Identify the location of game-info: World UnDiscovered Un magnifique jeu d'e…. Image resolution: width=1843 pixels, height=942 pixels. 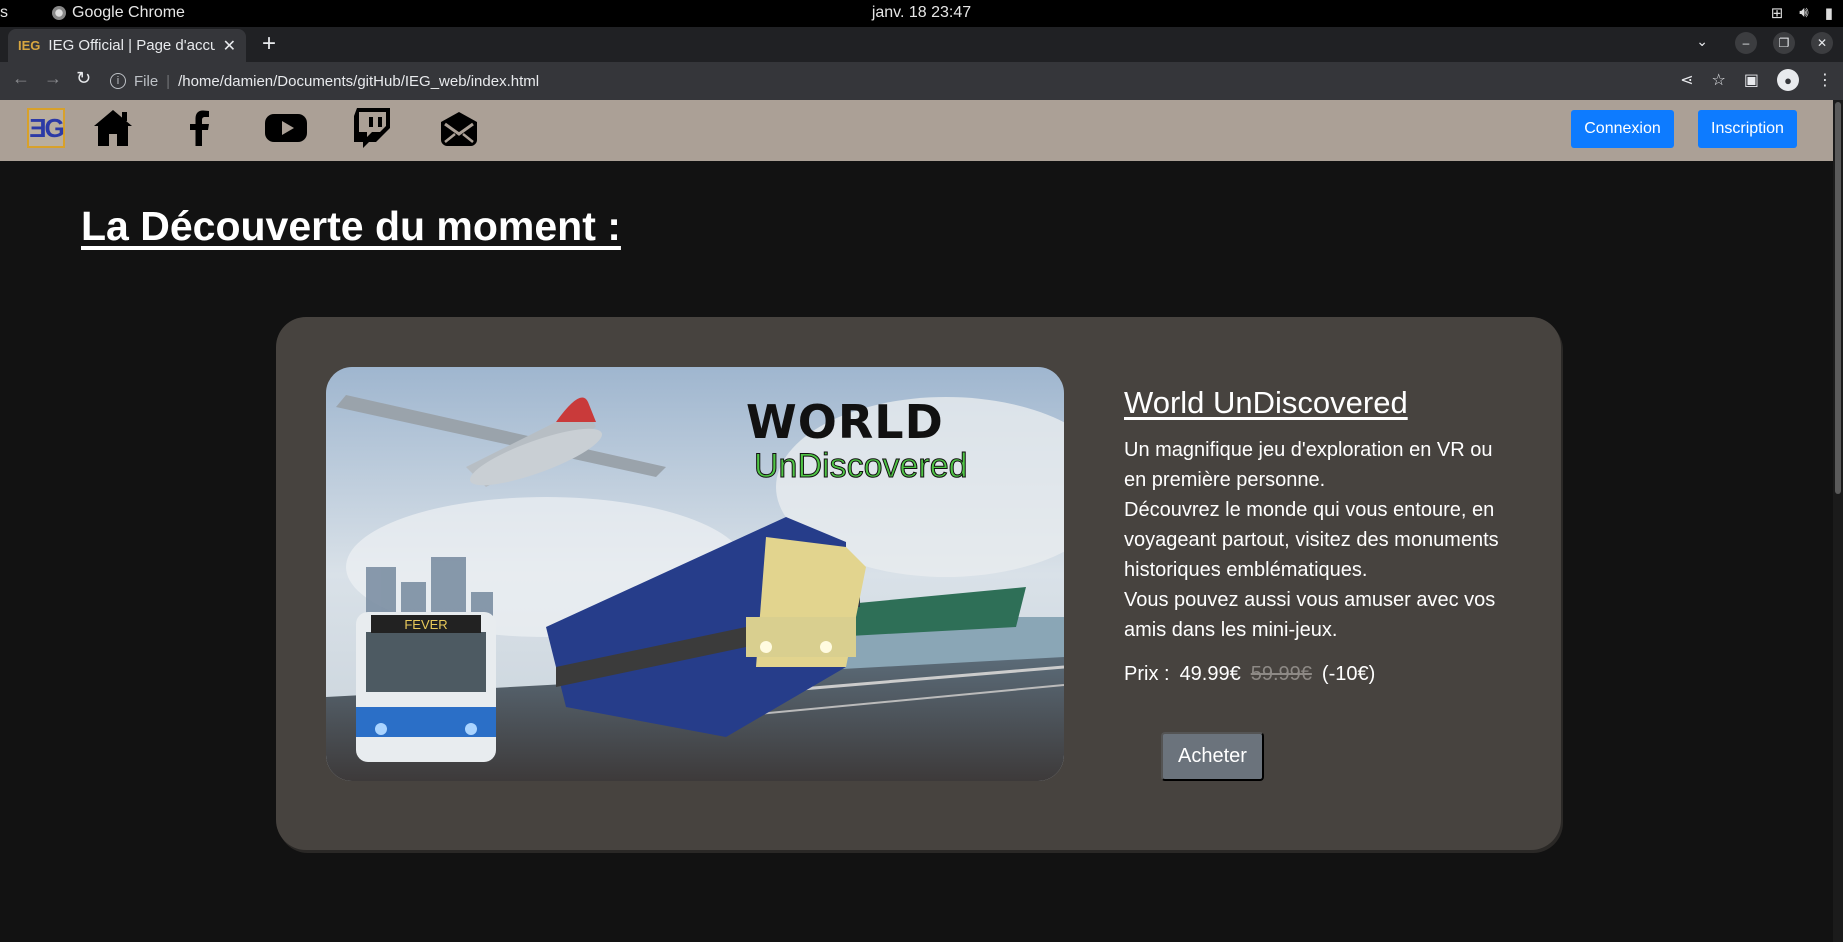
(1319, 535).